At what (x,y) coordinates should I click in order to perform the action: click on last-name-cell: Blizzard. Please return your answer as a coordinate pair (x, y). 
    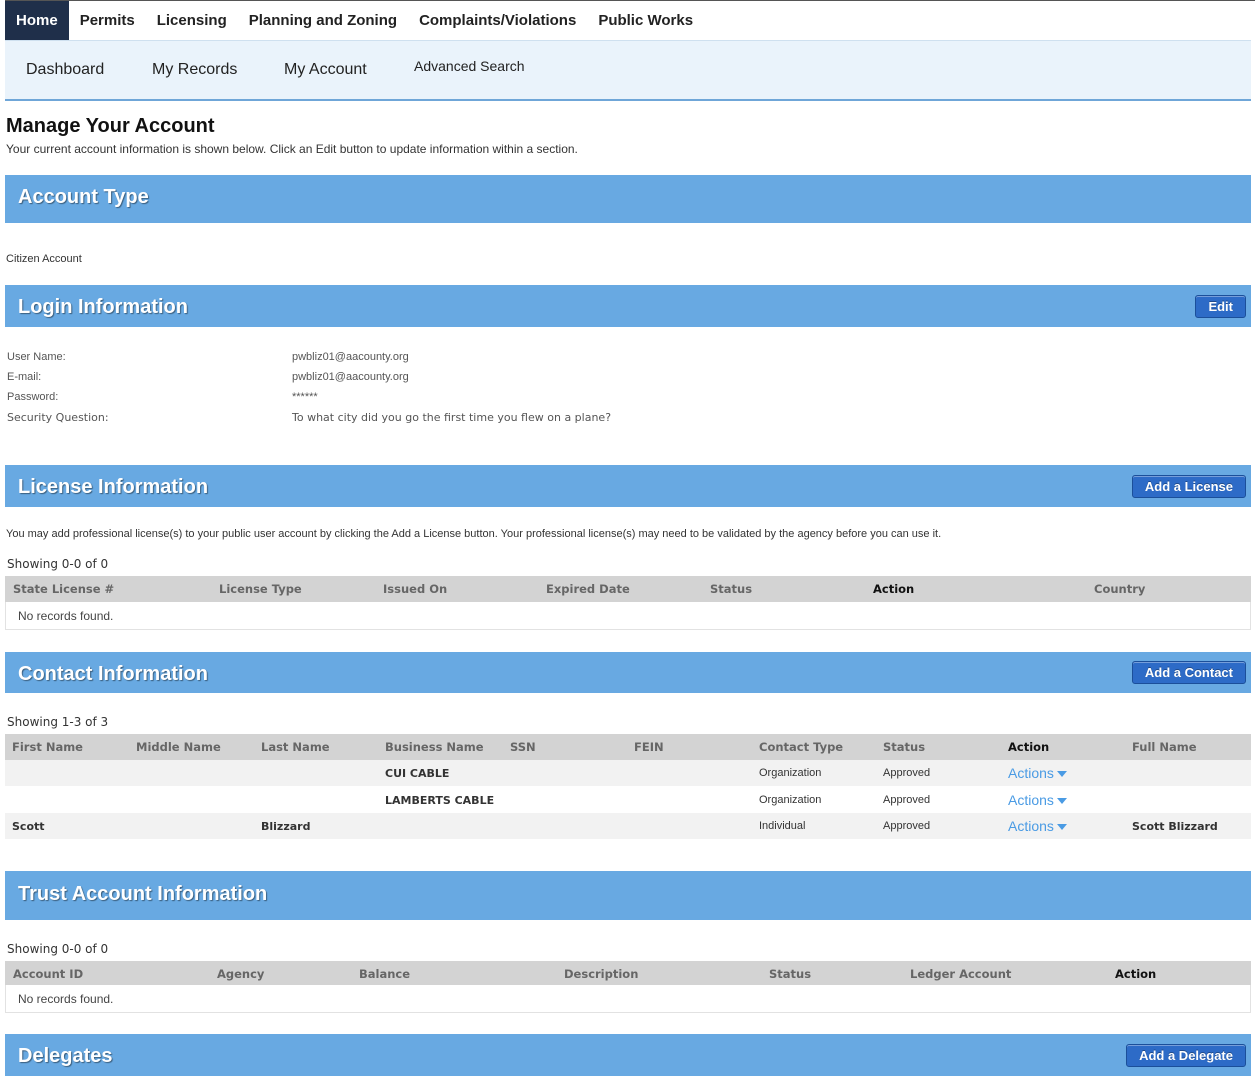
    Looking at the image, I should click on (286, 826).